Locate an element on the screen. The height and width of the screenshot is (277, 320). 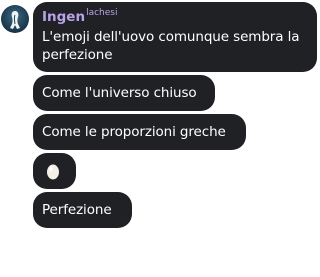
message-bubble is located at coordinates (54, 171).